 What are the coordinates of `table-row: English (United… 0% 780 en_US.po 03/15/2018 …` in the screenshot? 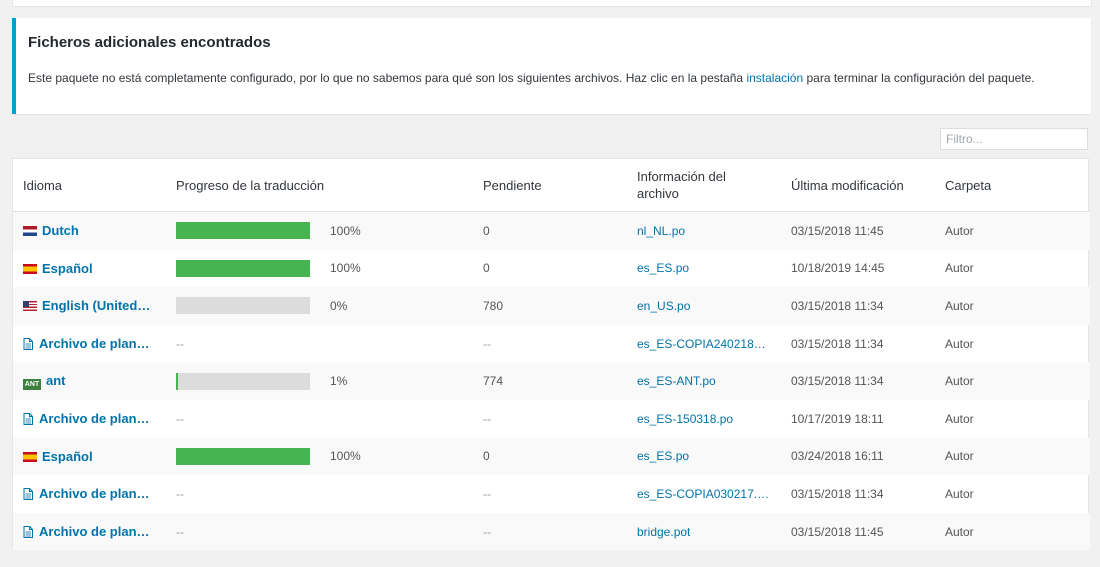 It's located at (551, 306).